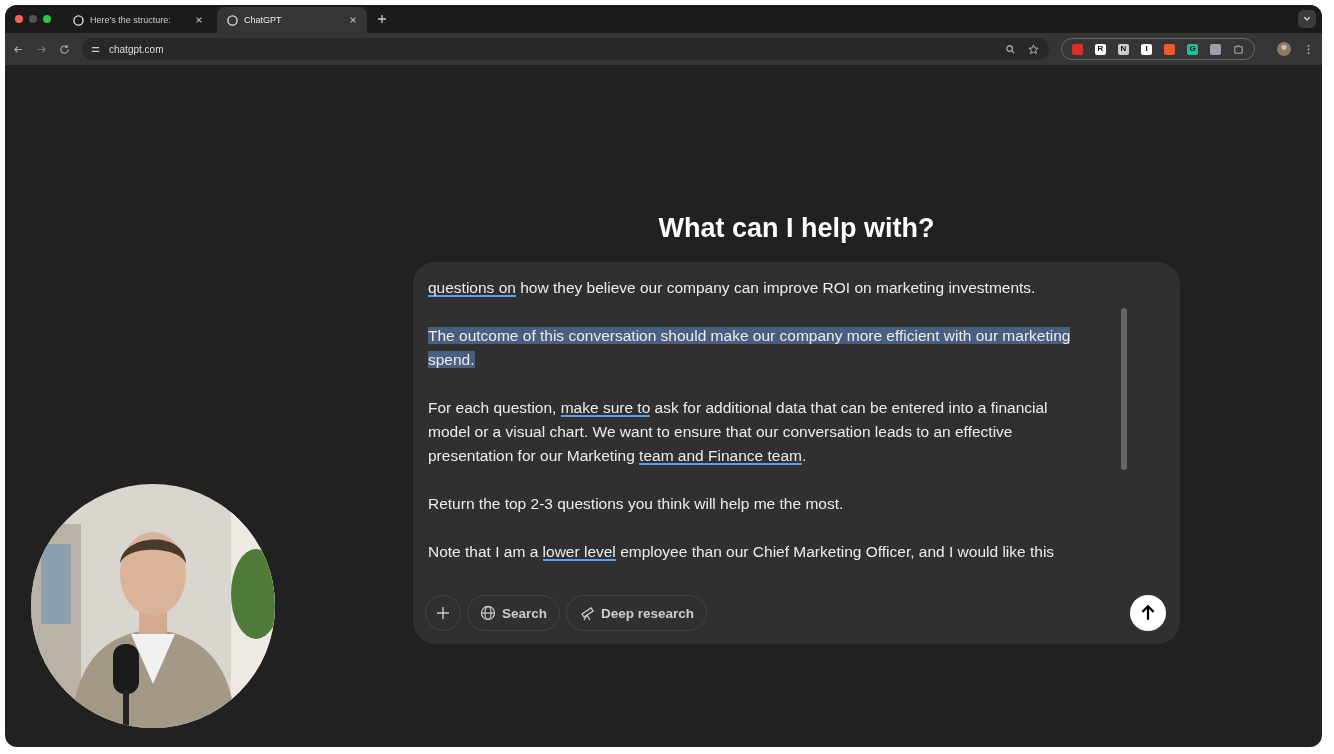 This screenshot has height=754, width=1334. I want to click on bookmark-star-icon, so click(1033, 49).